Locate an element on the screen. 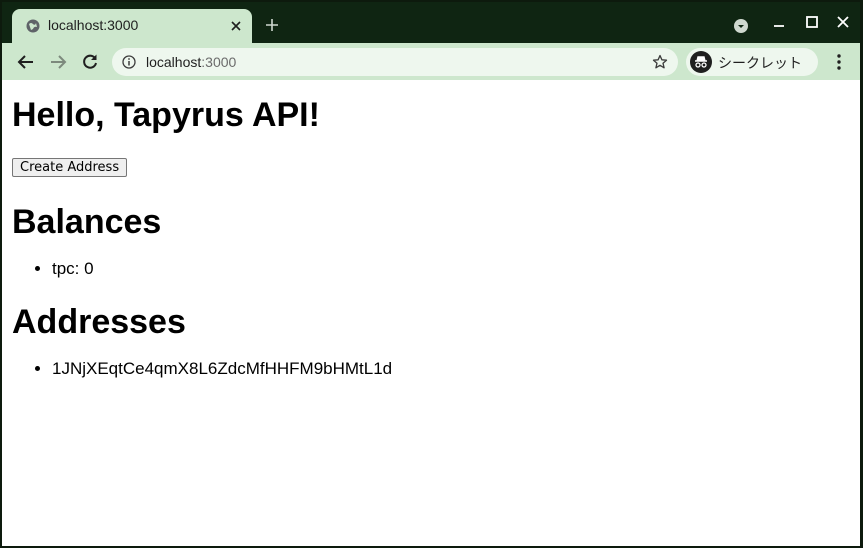 Image resolution: width=863 pixels, height=548 pixels. close-tab-icon is located at coordinates (236, 26).